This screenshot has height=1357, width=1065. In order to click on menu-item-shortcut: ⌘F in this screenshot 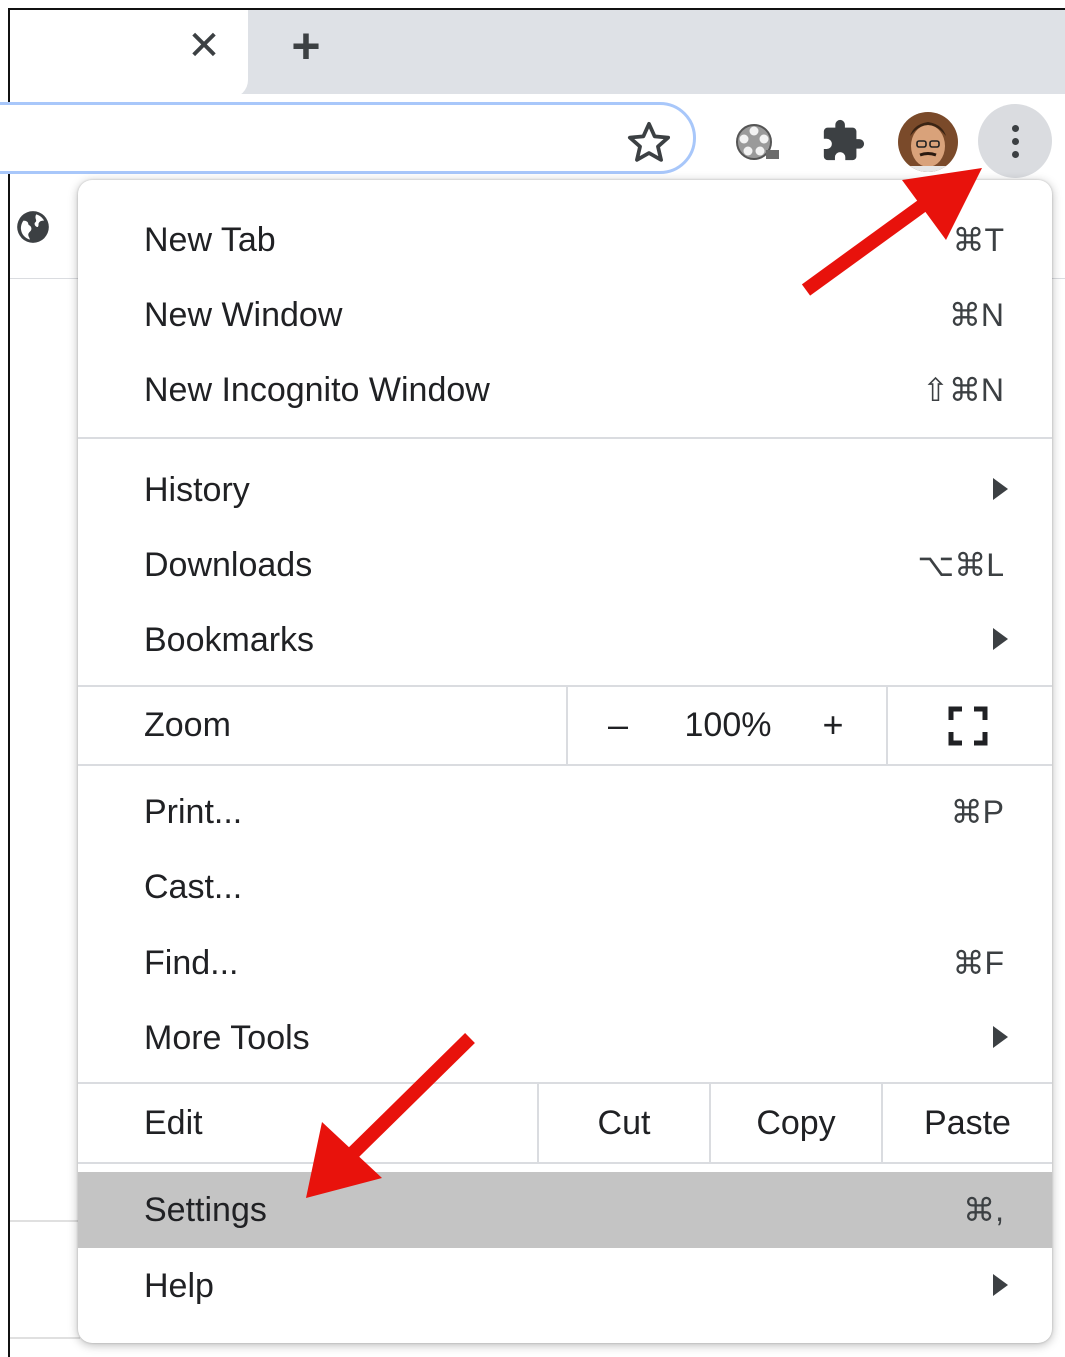, I will do `click(978, 963)`.